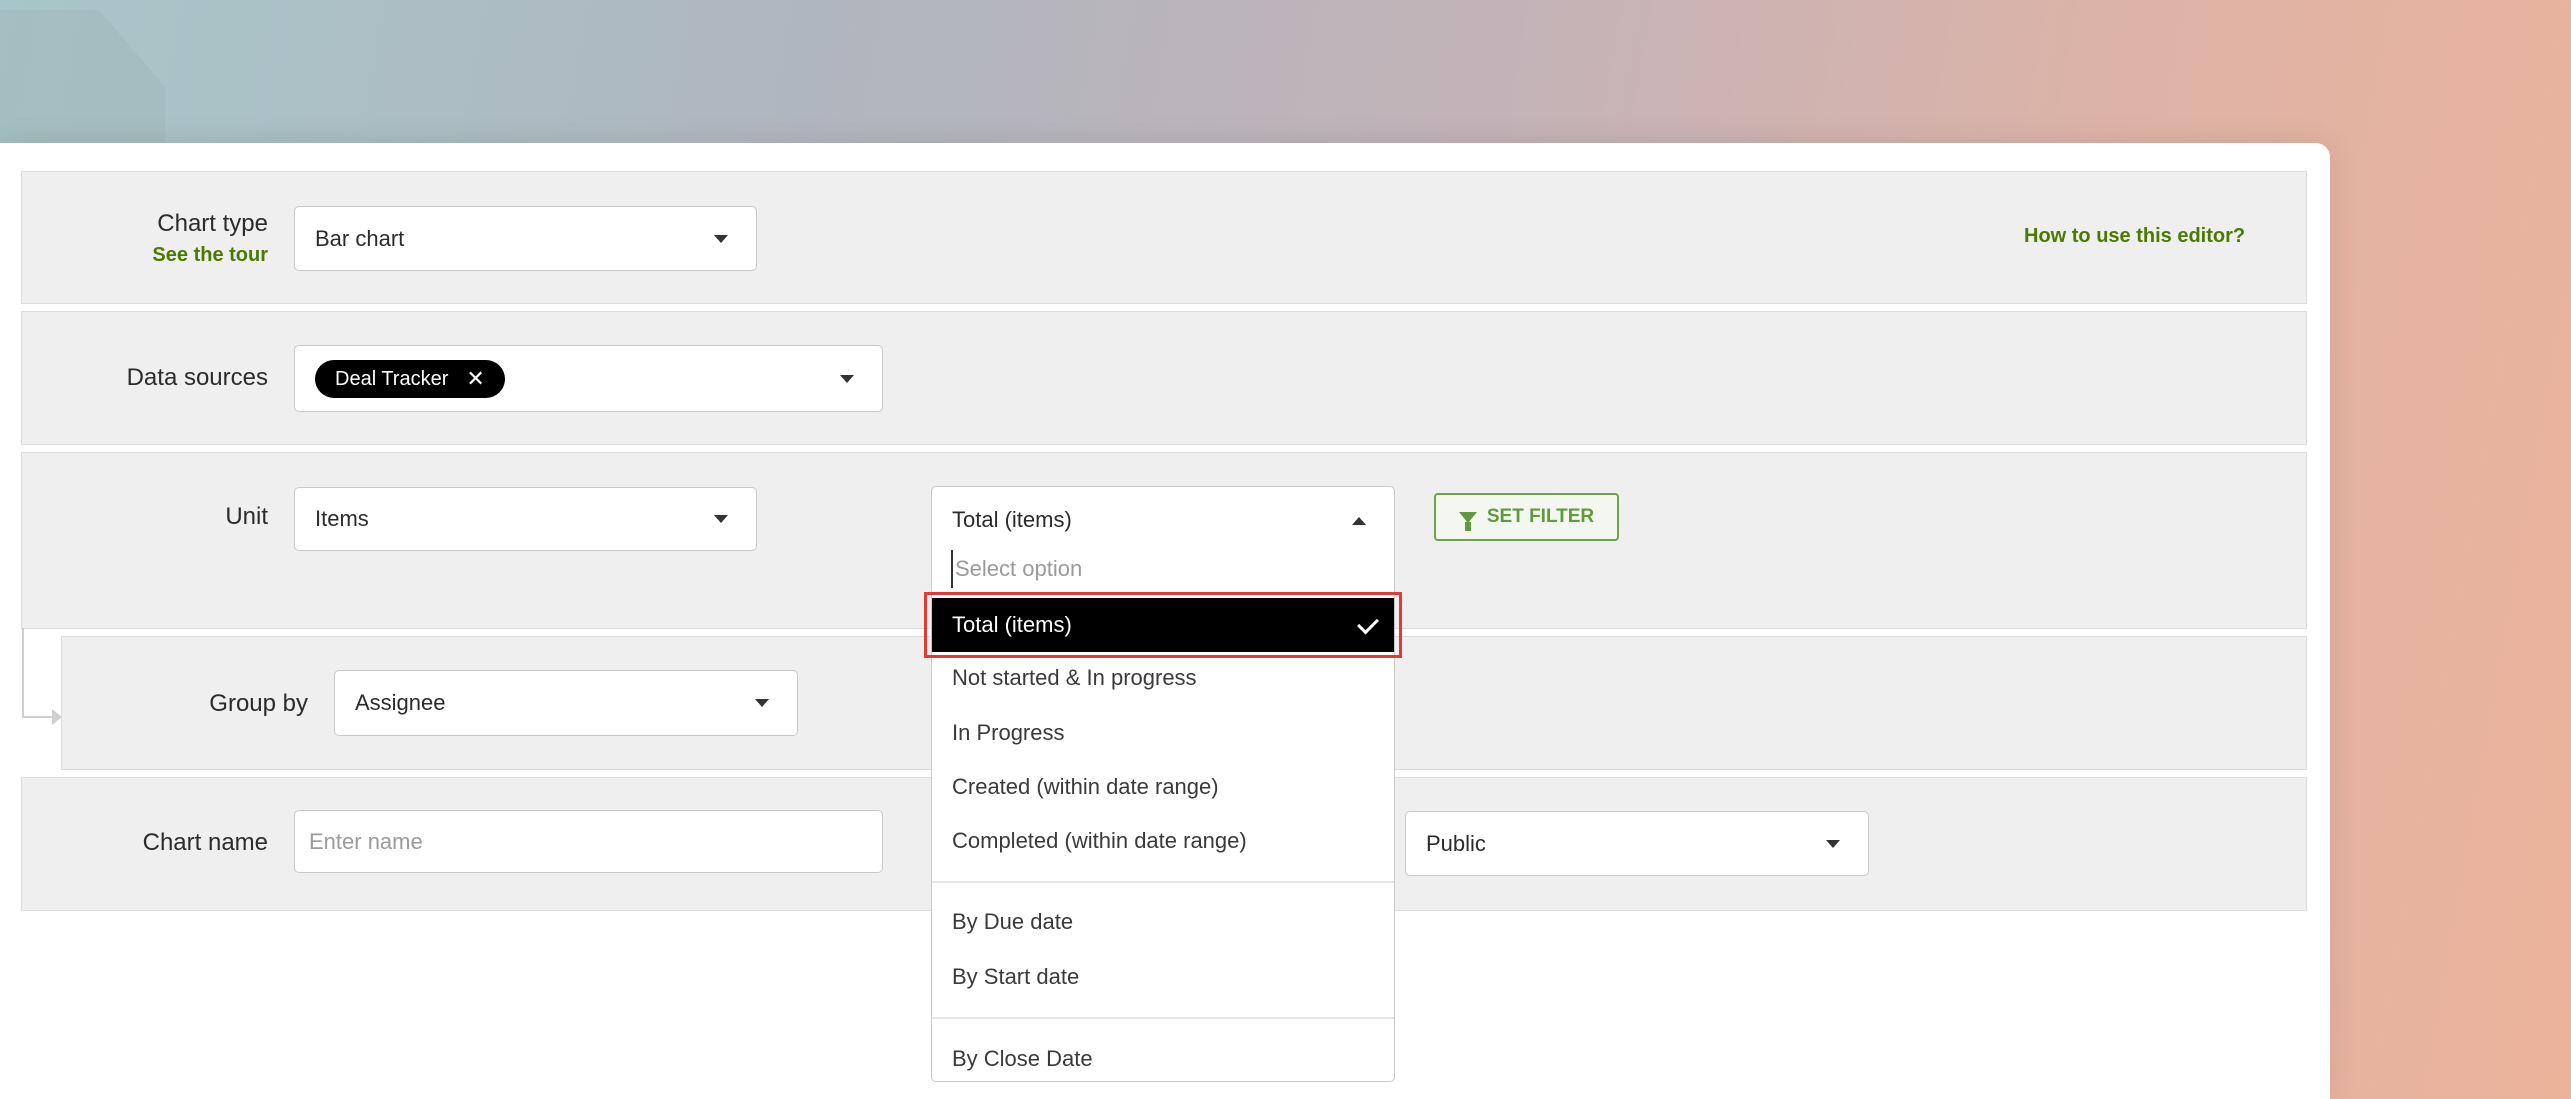  What do you see at coordinates (39, 717) in the screenshot?
I see `group-connector-line-horizontal` at bounding box center [39, 717].